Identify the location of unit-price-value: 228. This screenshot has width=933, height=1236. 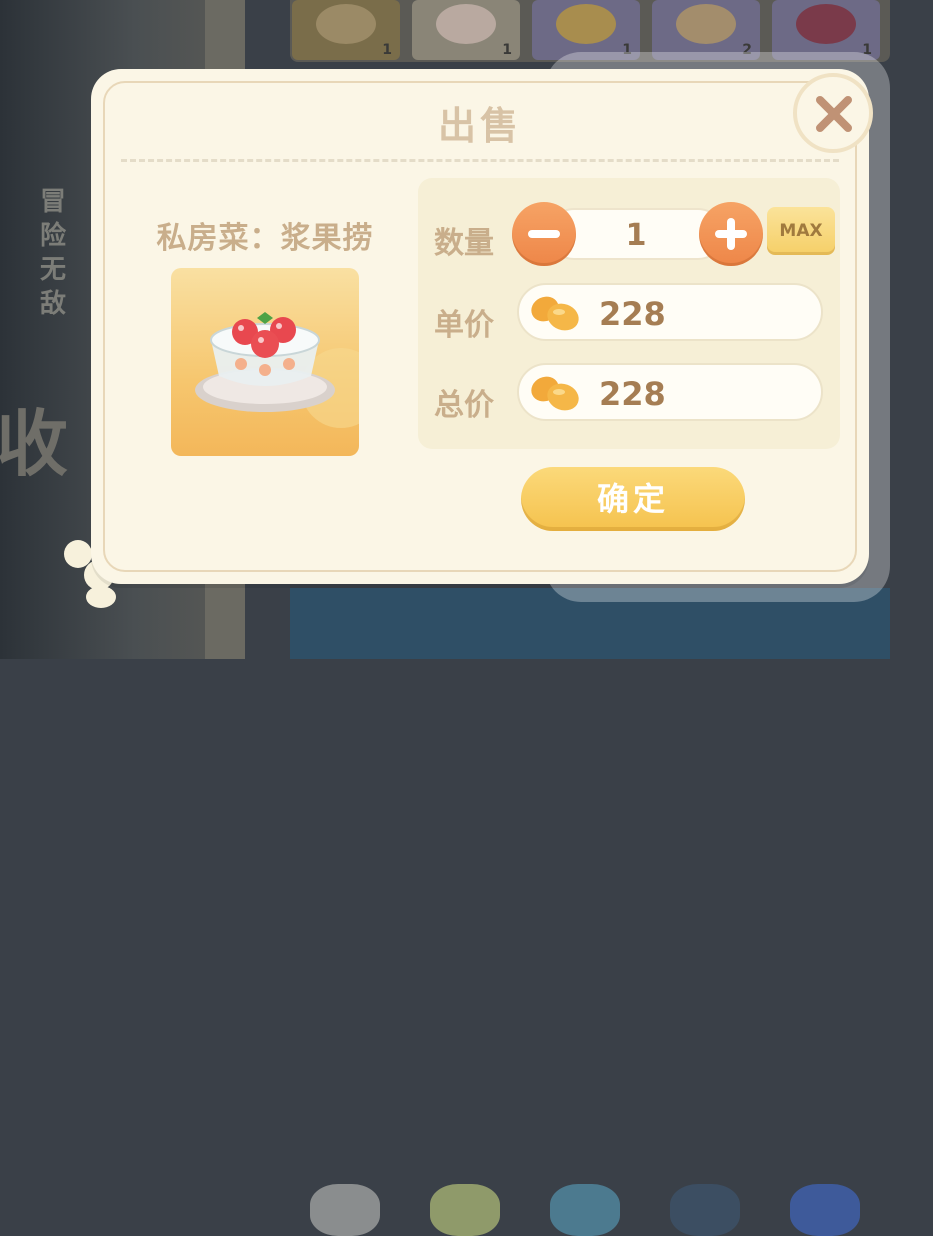
(632, 314).